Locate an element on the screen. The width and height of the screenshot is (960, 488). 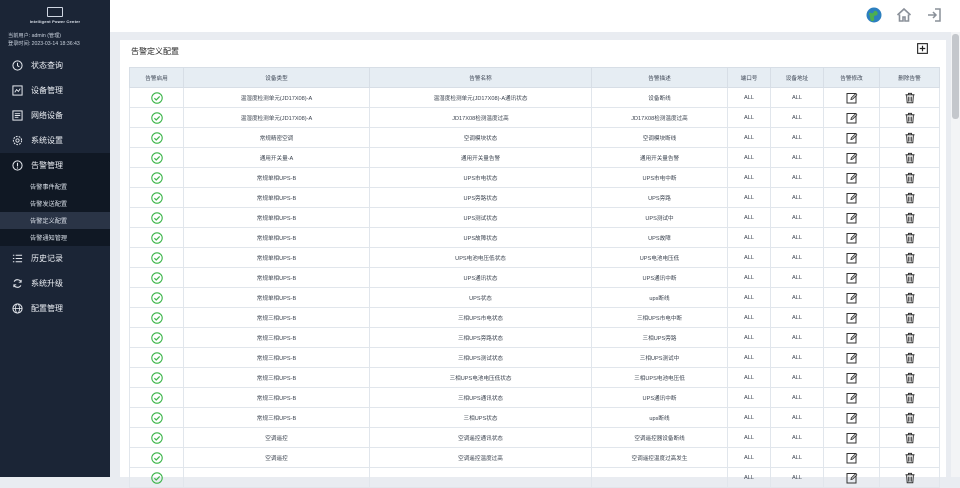
nav-item-upgrade: 系统升级 is located at coordinates (55, 283).